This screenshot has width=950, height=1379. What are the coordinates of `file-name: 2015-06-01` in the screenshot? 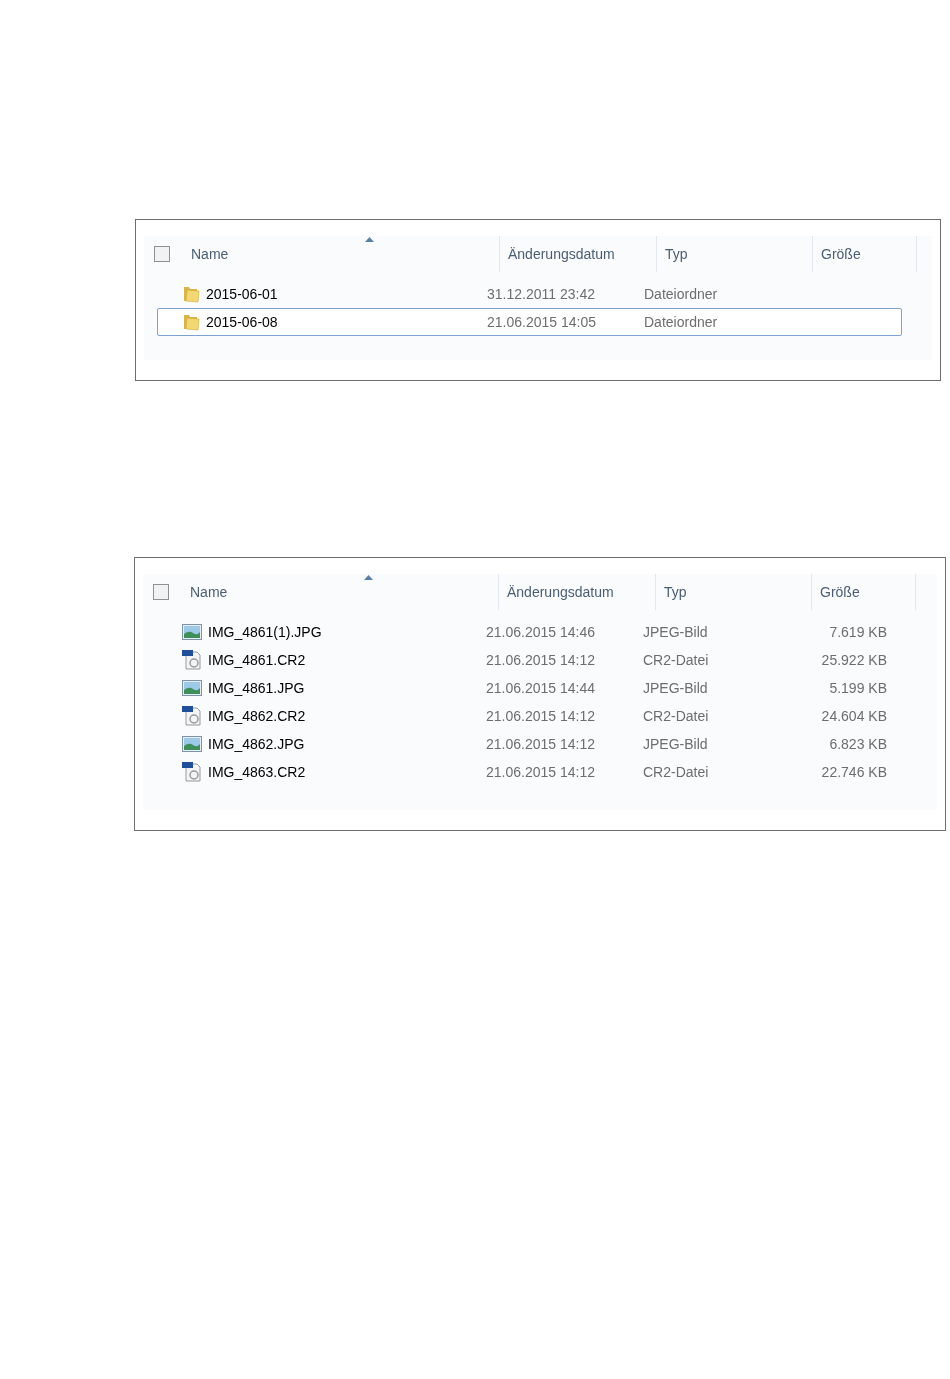 It's located at (242, 294).